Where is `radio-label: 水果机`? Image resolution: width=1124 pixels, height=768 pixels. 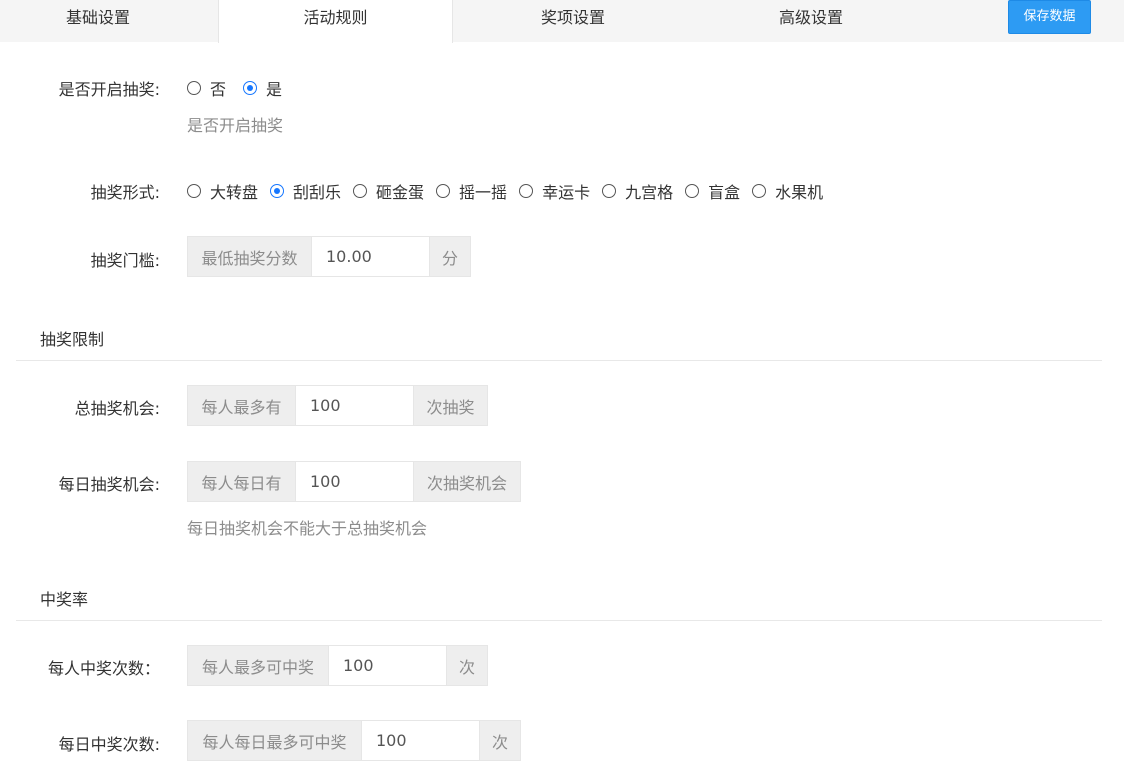 radio-label: 水果机 is located at coordinates (799, 192).